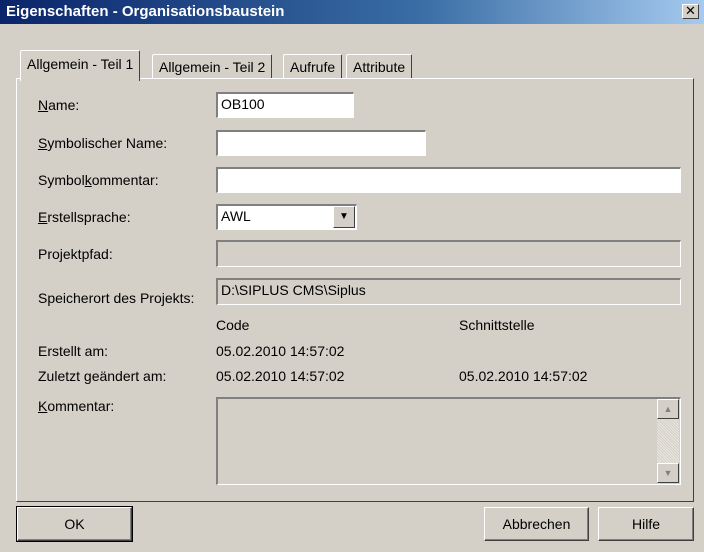  What do you see at coordinates (280, 351) in the screenshot?
I see `created-code-value: 05.02.2010 14:57:02` at bounding box center [280, 351].